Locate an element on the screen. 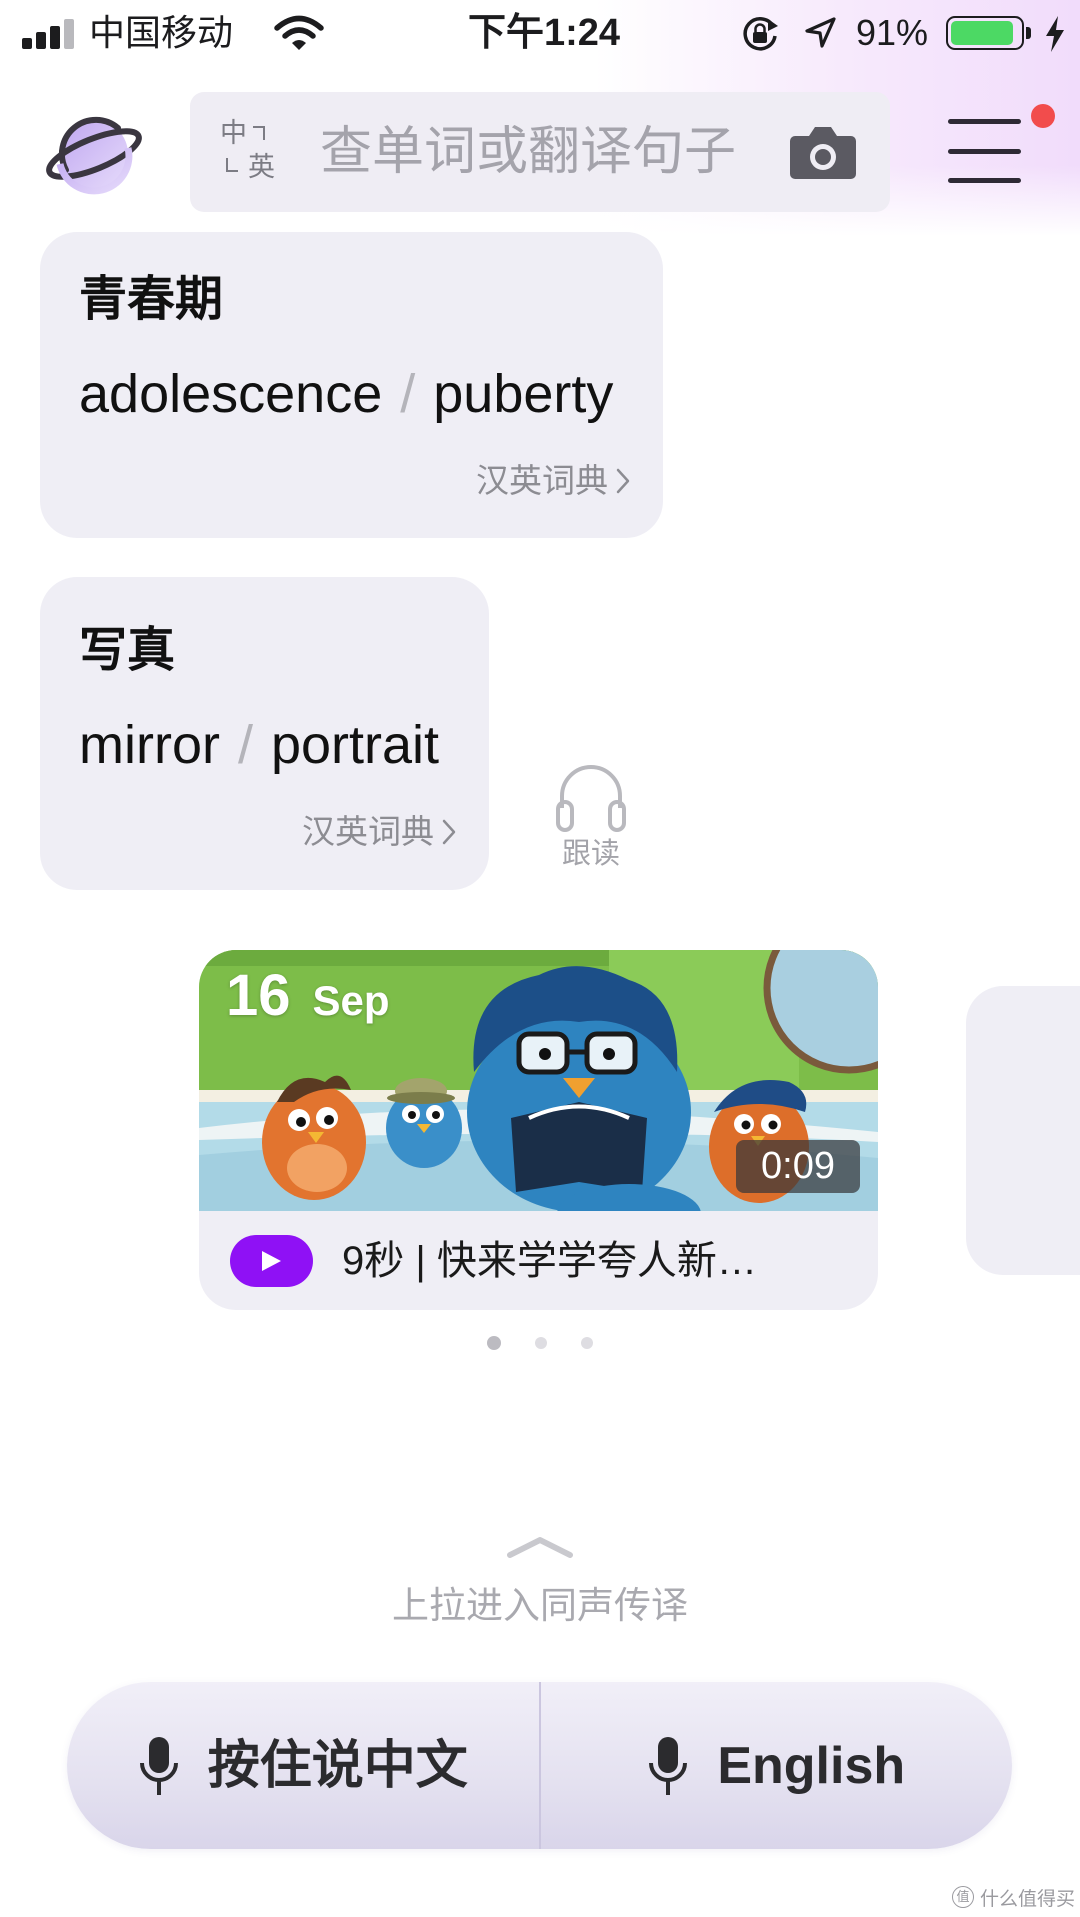 This screenshot has height=1917, width=1080. translation-card: 青春期 adolescence / puberty 汉英词典 is located at coordinates (351, 385).